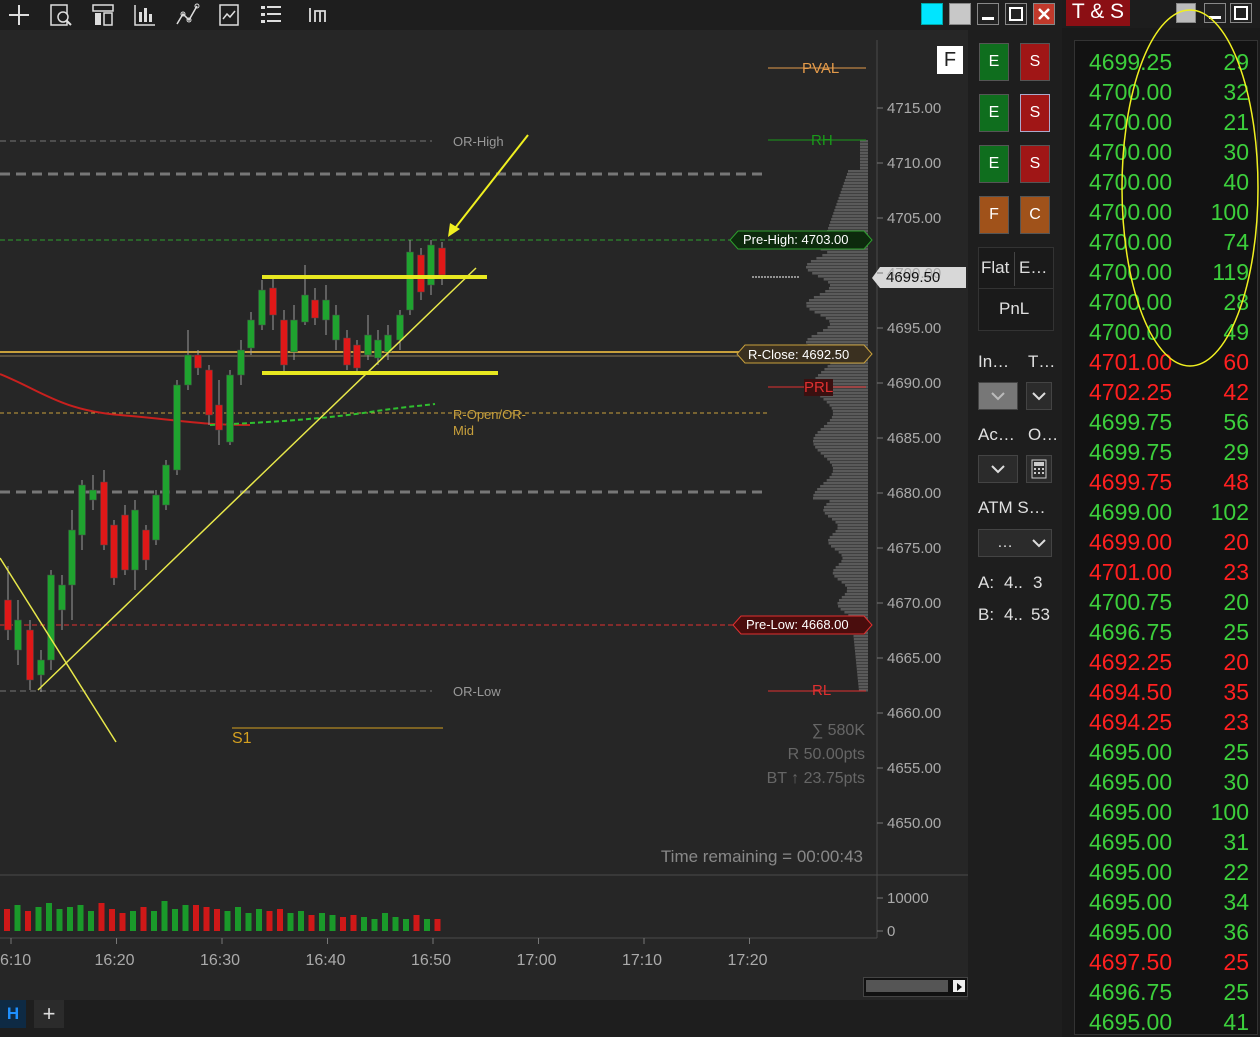 This screenshot has width=1260, height=1037. What do you see at coordinates (1236, 1022) in the screenshot?
I see `ts-size: 41` at bounding box center [1236, 1022].